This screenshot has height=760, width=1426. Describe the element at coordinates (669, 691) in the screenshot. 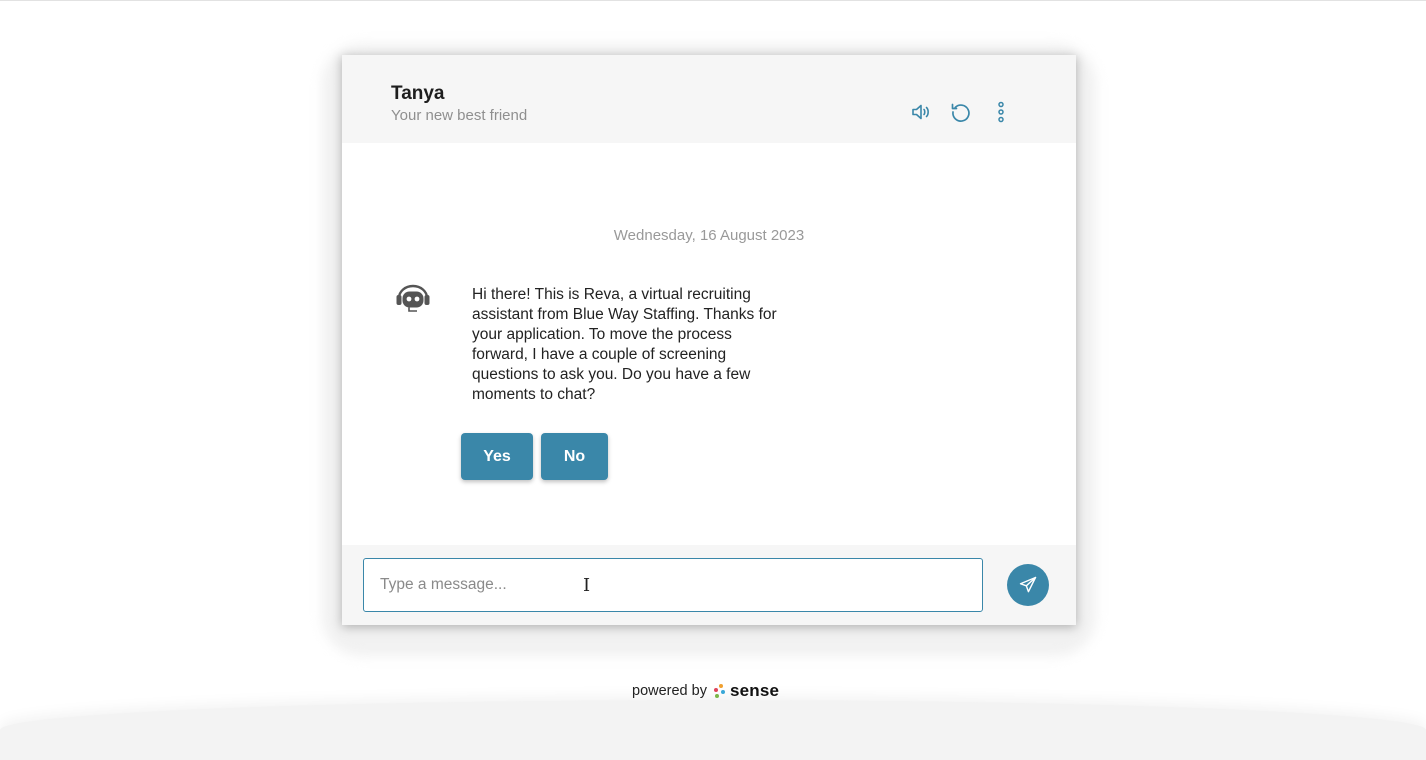

I see `powered-by-label: powered by` at that location.